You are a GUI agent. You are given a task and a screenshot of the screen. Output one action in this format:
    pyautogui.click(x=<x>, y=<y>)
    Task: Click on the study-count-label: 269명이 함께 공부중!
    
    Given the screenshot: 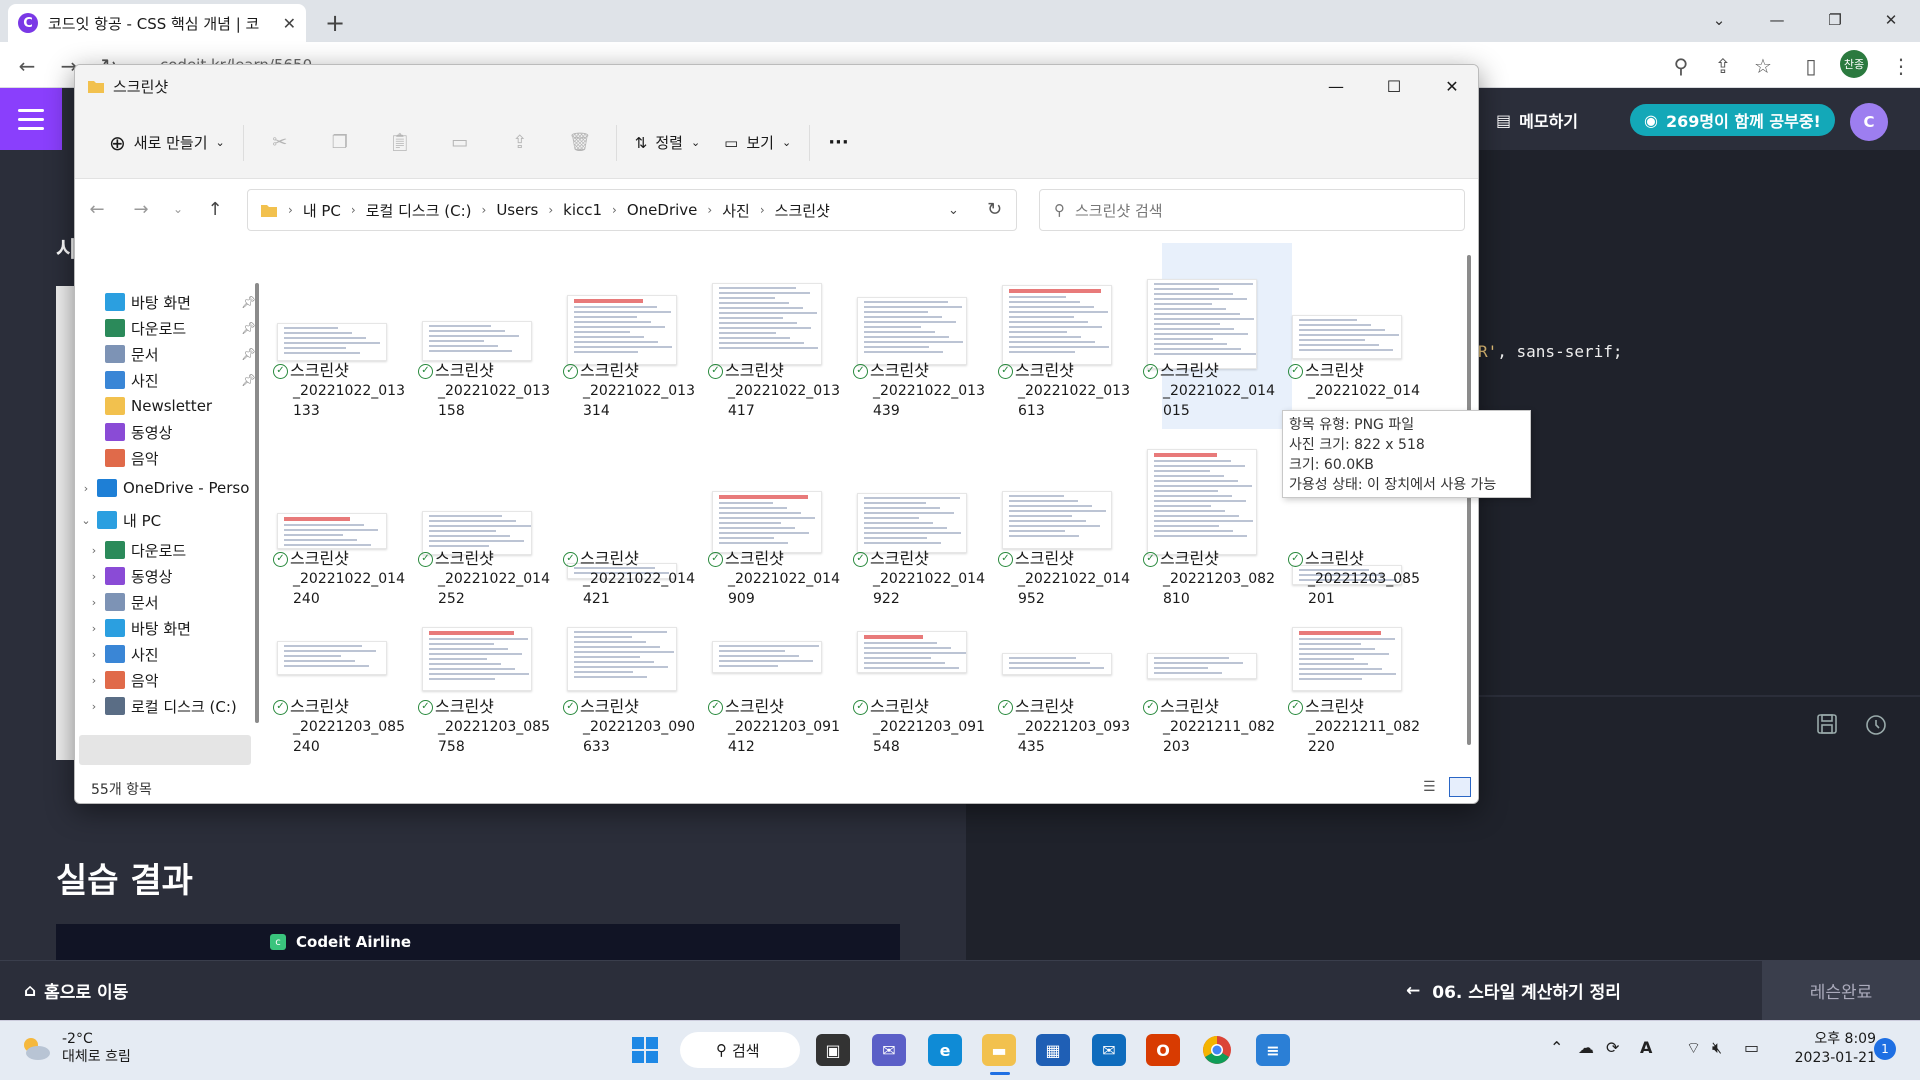 What is the action you would take?
    pyautogui.click(x=1743, y=121)
    